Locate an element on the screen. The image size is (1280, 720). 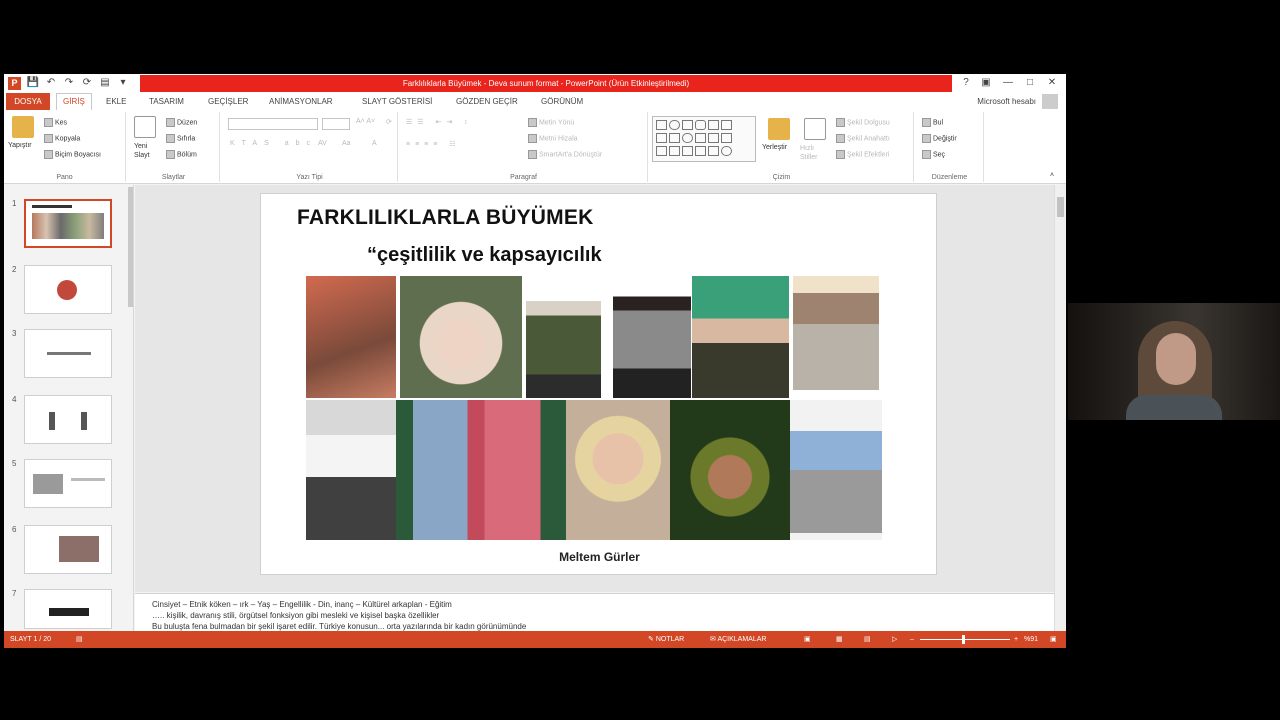
section-button: Bölüm is located at coordinates (181, 154).